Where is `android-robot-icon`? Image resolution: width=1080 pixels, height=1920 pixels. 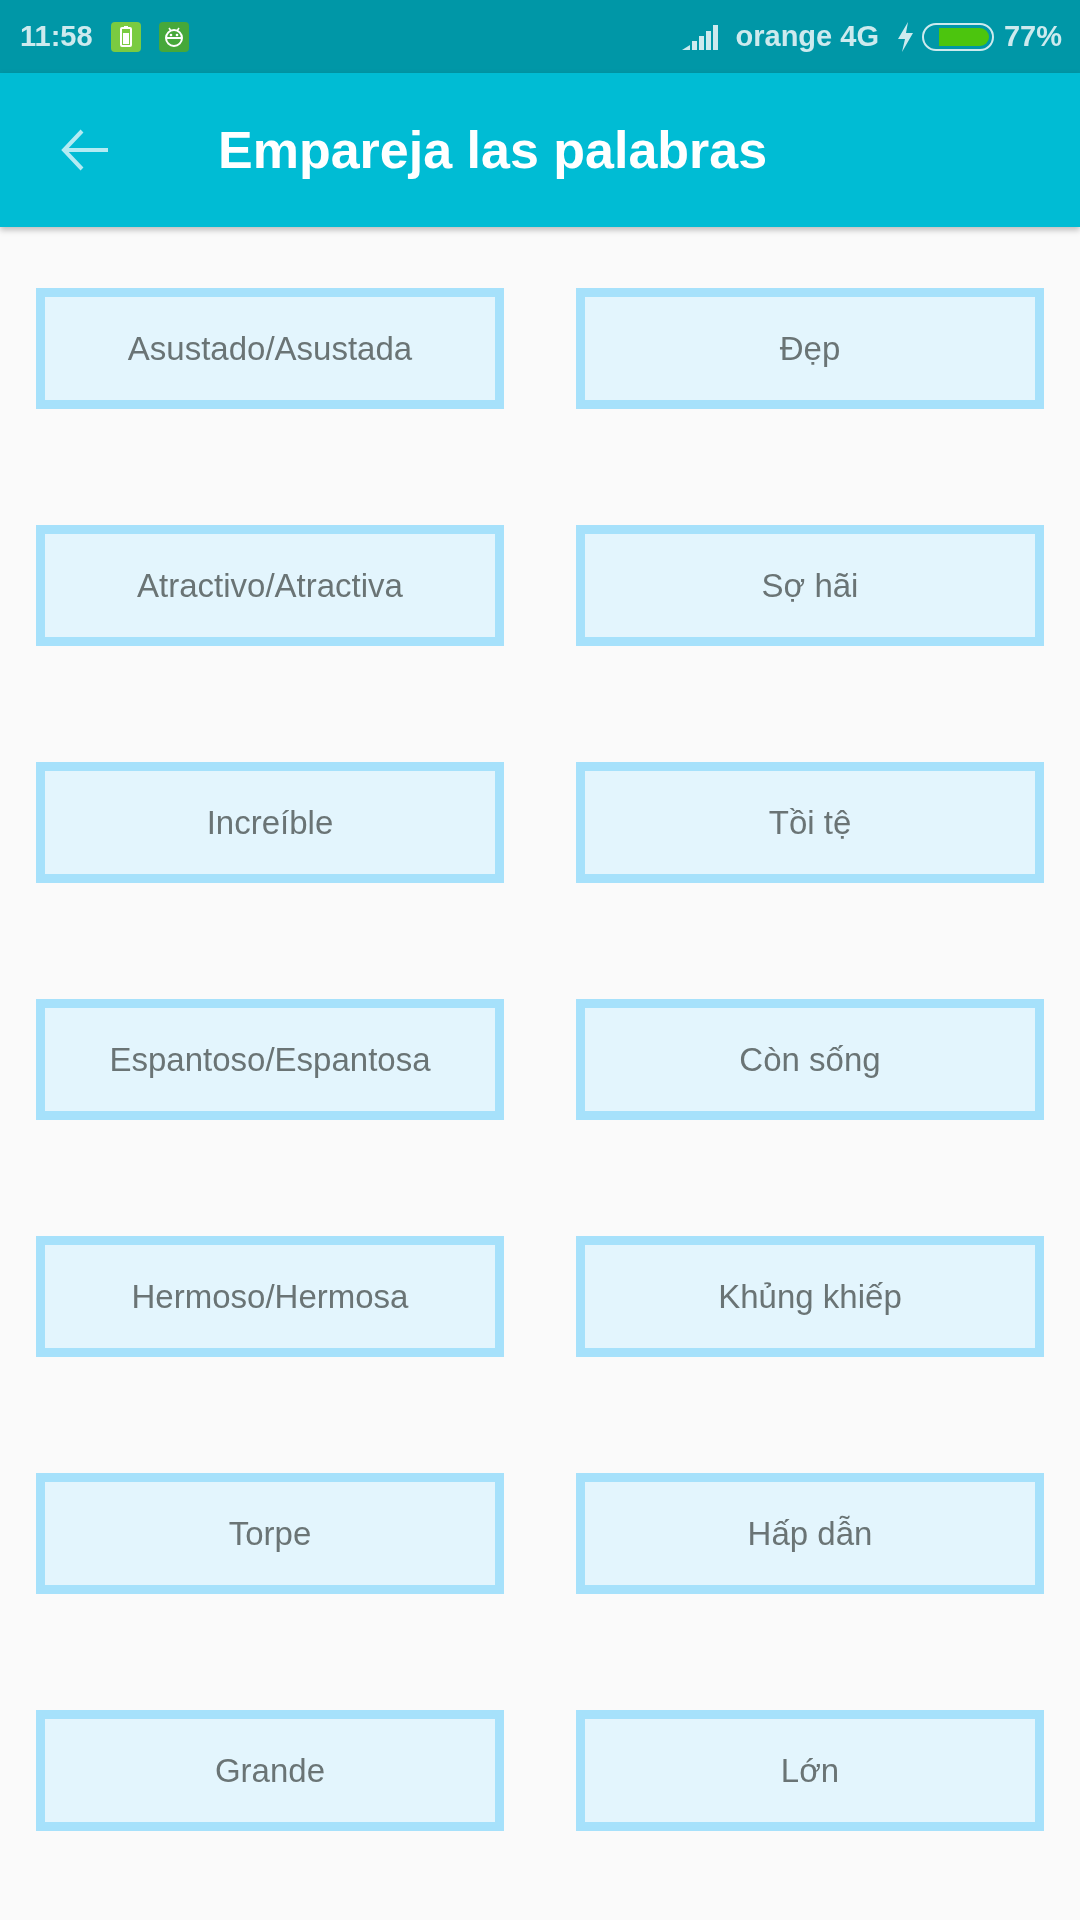 android-robot-icon is located at coordinates (173, 36).